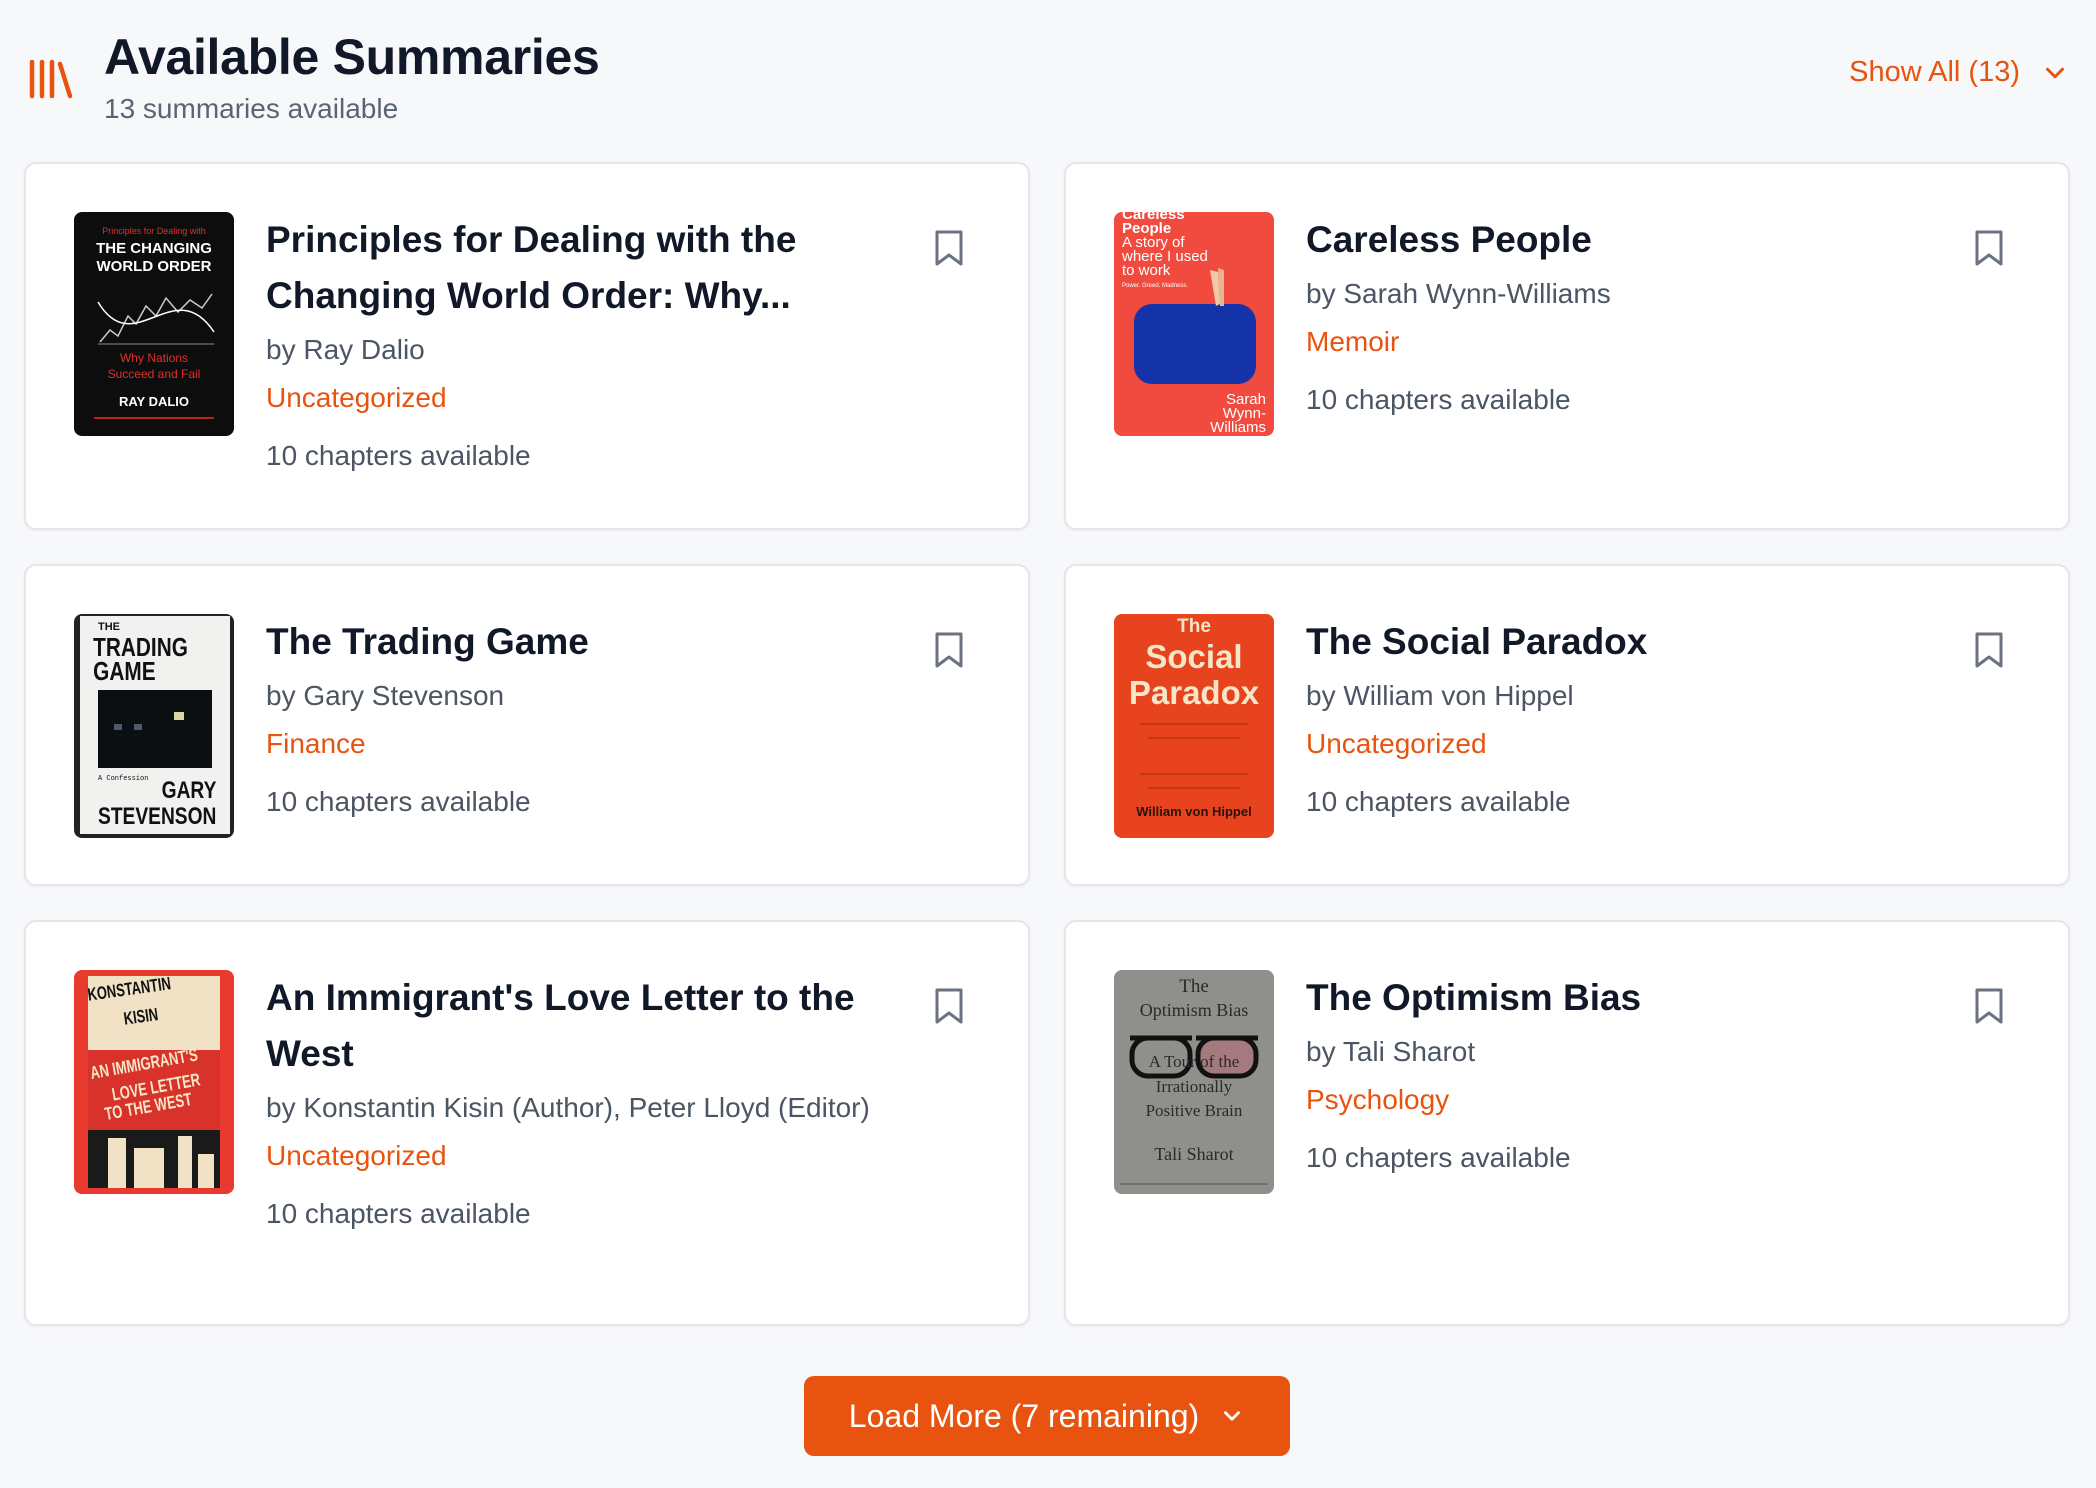  Describe the element at coordinates (1193, 656) in the screenshot. I see `svg-text: Social` at that location.